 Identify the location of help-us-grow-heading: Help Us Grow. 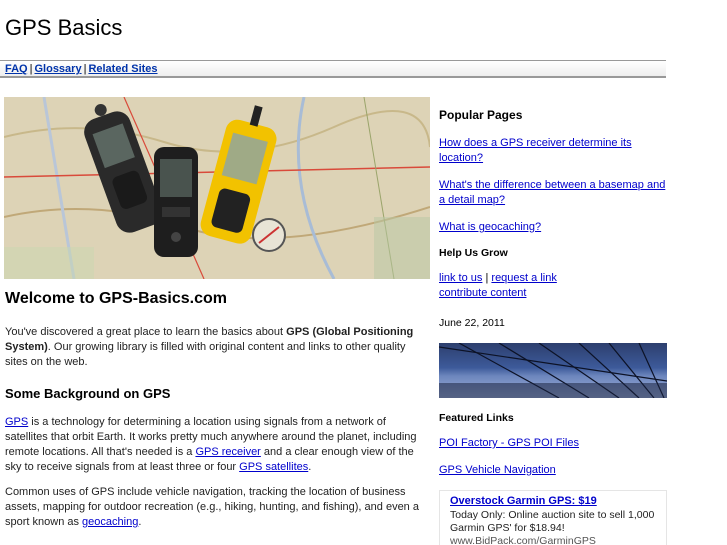
(473, 253).